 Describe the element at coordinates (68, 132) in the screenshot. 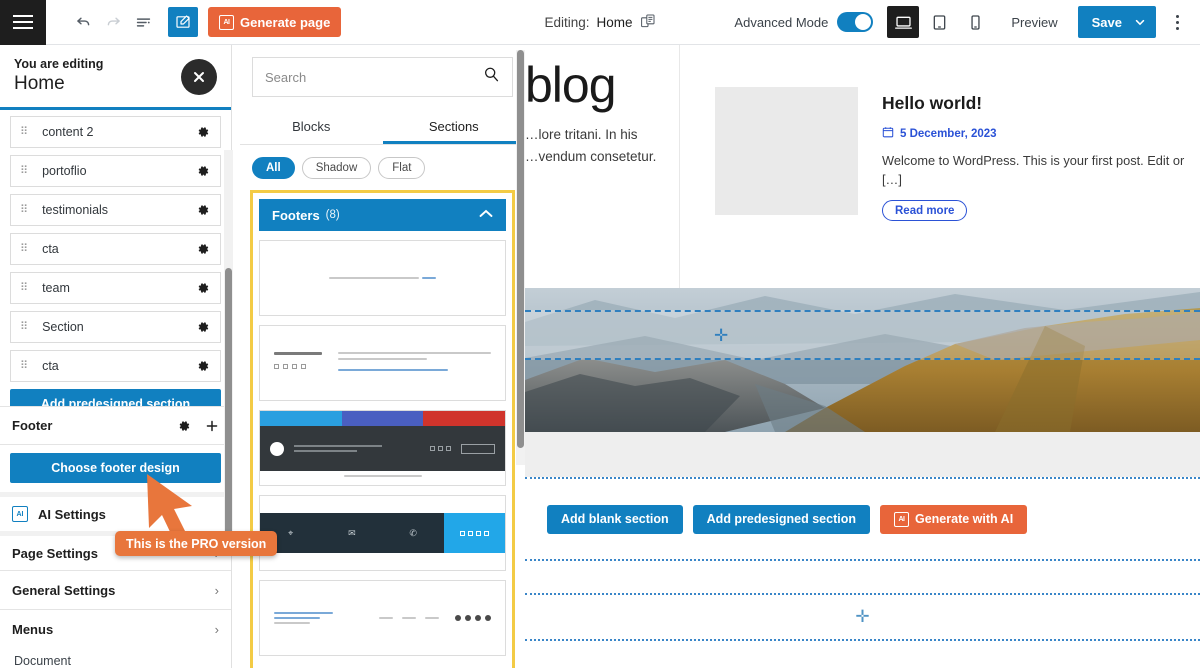

I see `section-label: content 2` at that location.